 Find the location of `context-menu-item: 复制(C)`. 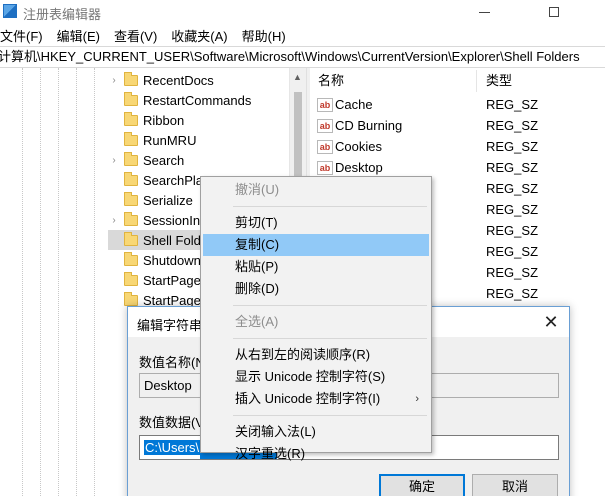

context-menu-item: 复制(C) is located at coordinates (316, 245).